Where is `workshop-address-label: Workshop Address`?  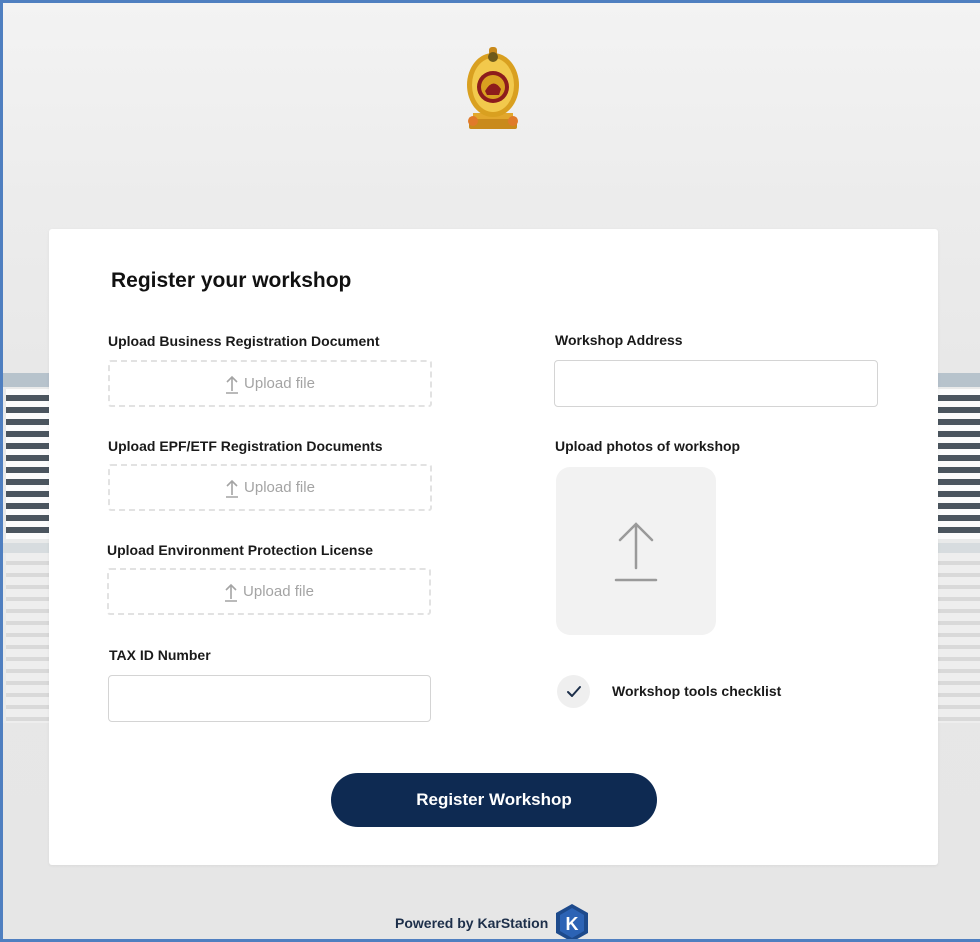 workshop-address-label: Workshop Address is located at coordinates (619, 340).